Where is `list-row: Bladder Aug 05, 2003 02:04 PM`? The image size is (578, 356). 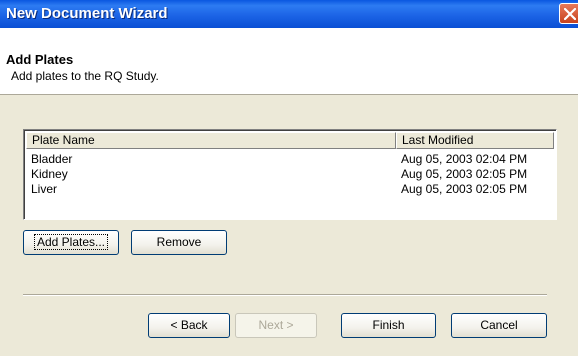
list-row: Bladder Aug 05, 2003 02:04 PM is located at coordinates (290, 159).